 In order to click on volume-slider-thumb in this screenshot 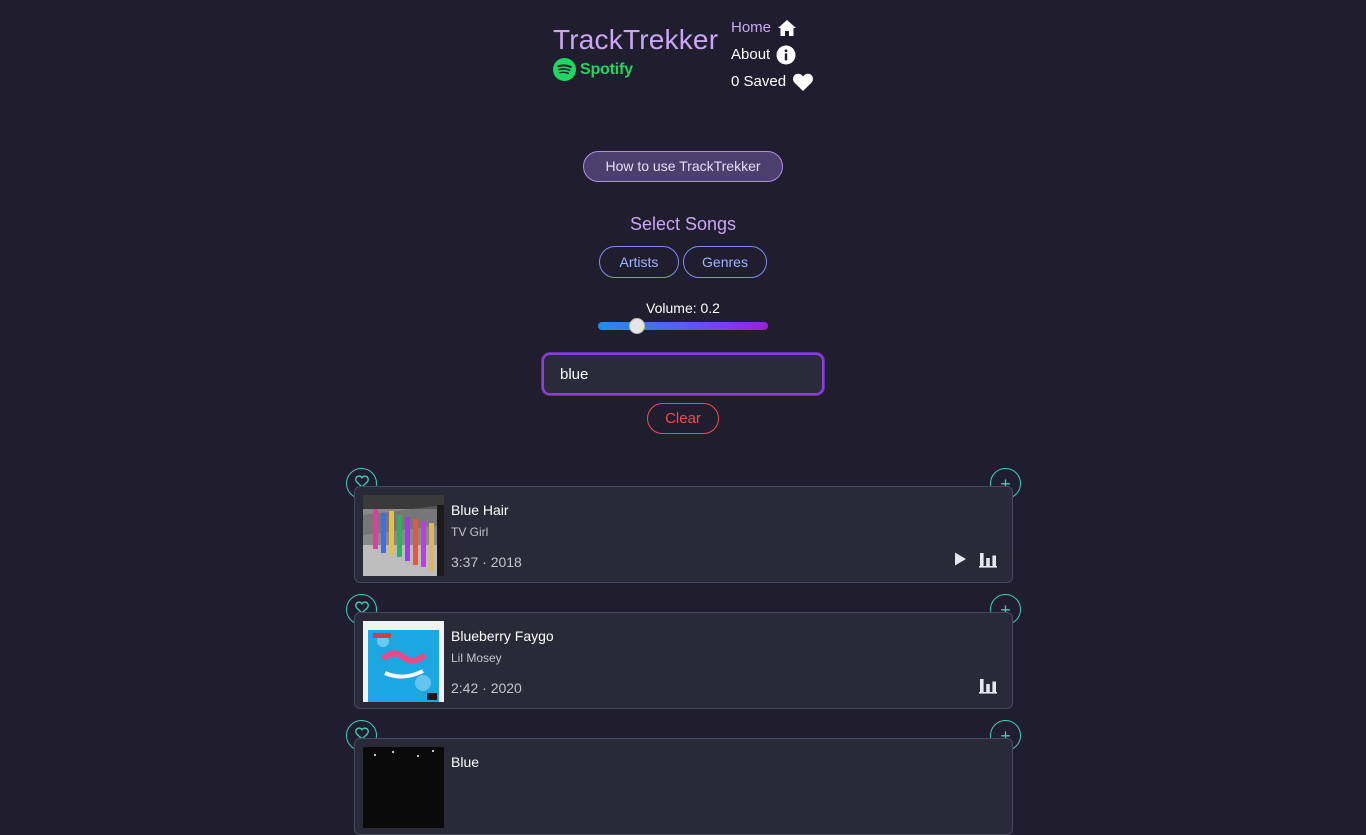, I will do `click(636, 326)`.